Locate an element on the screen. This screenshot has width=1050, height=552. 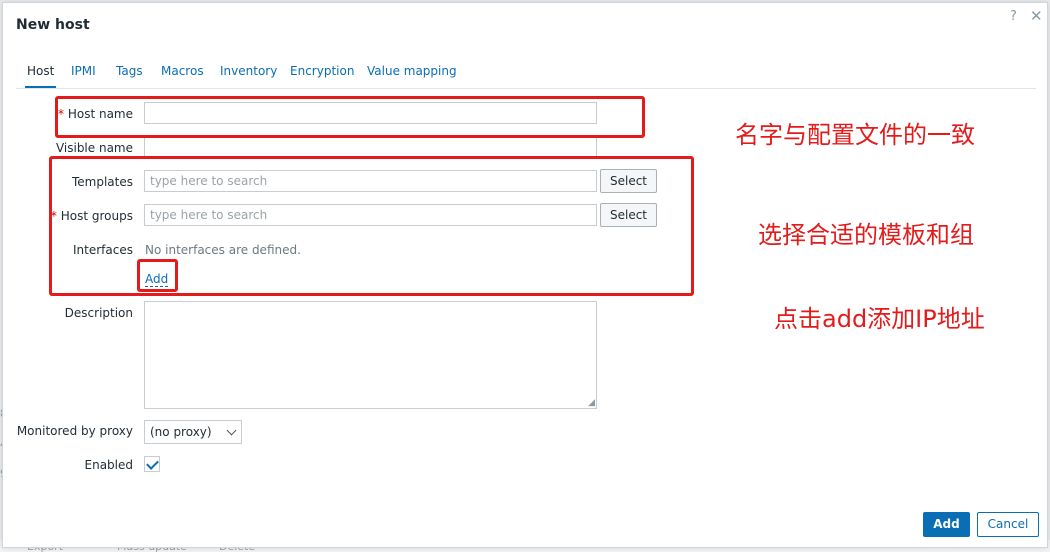
help-icon: ? is located at coordinates (1013, 16).